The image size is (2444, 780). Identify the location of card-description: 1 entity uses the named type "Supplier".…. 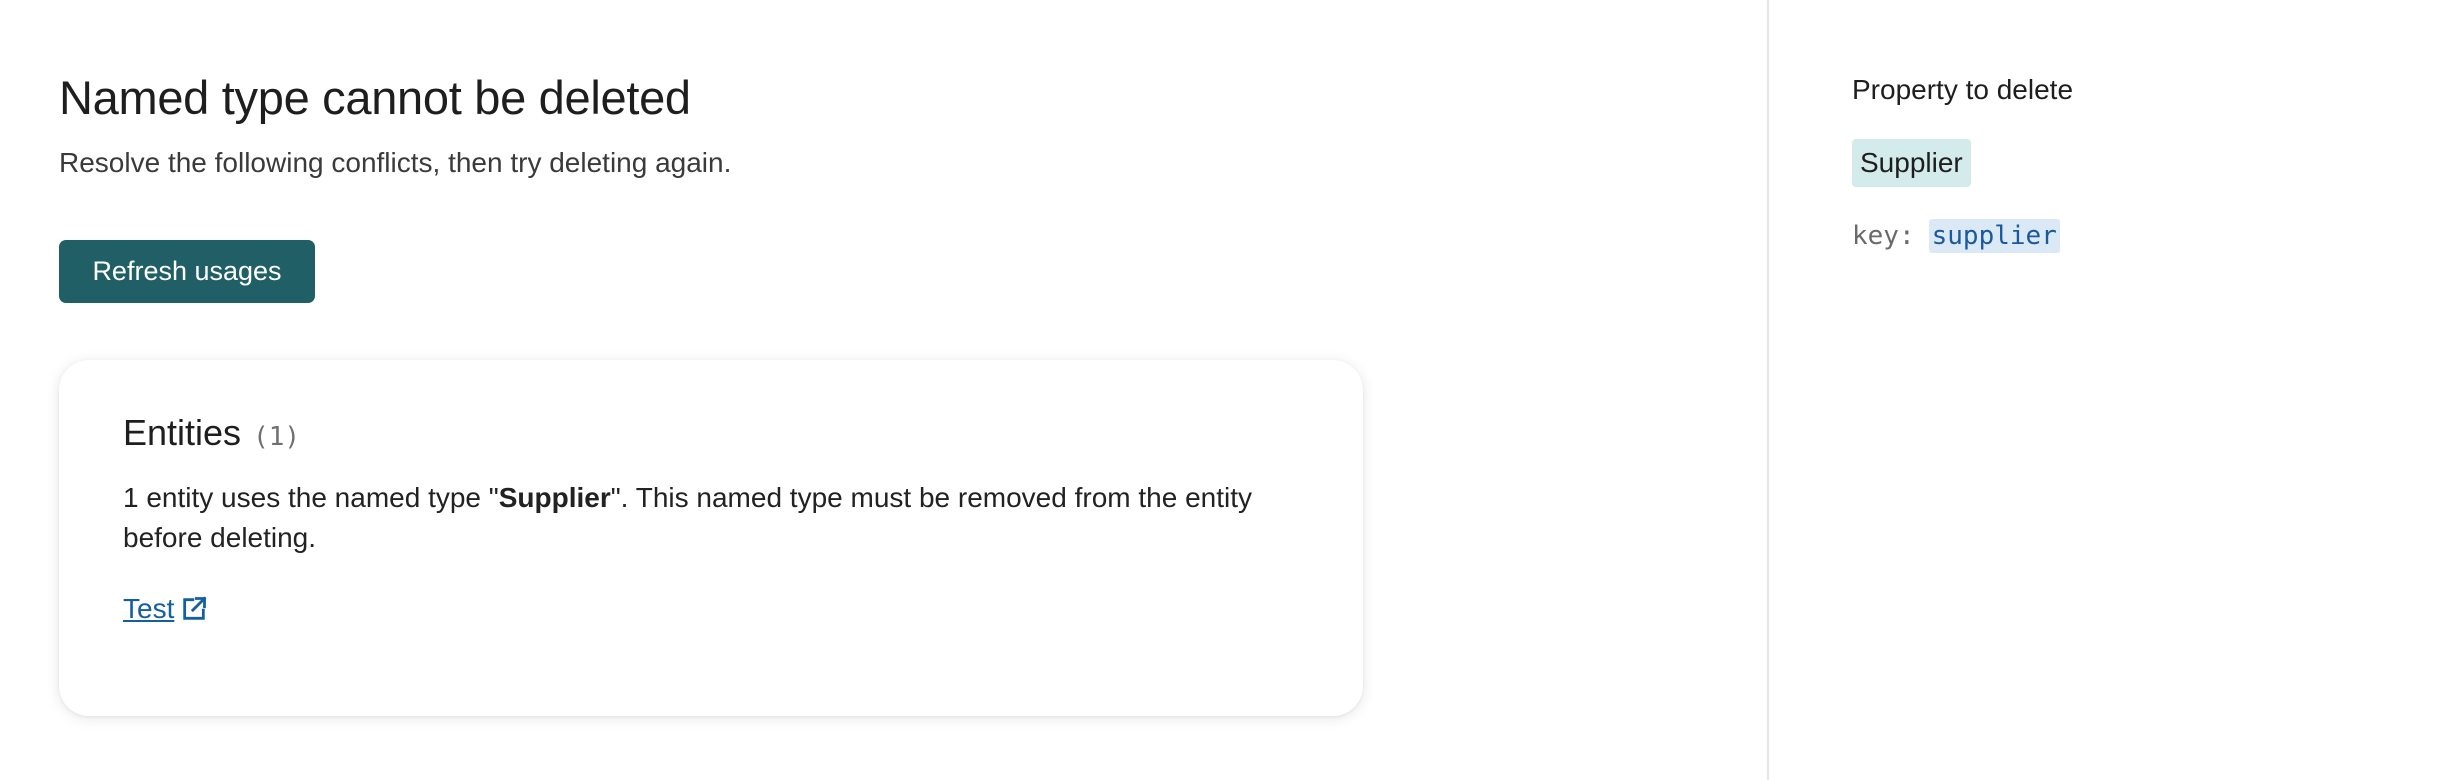
(723, 518).